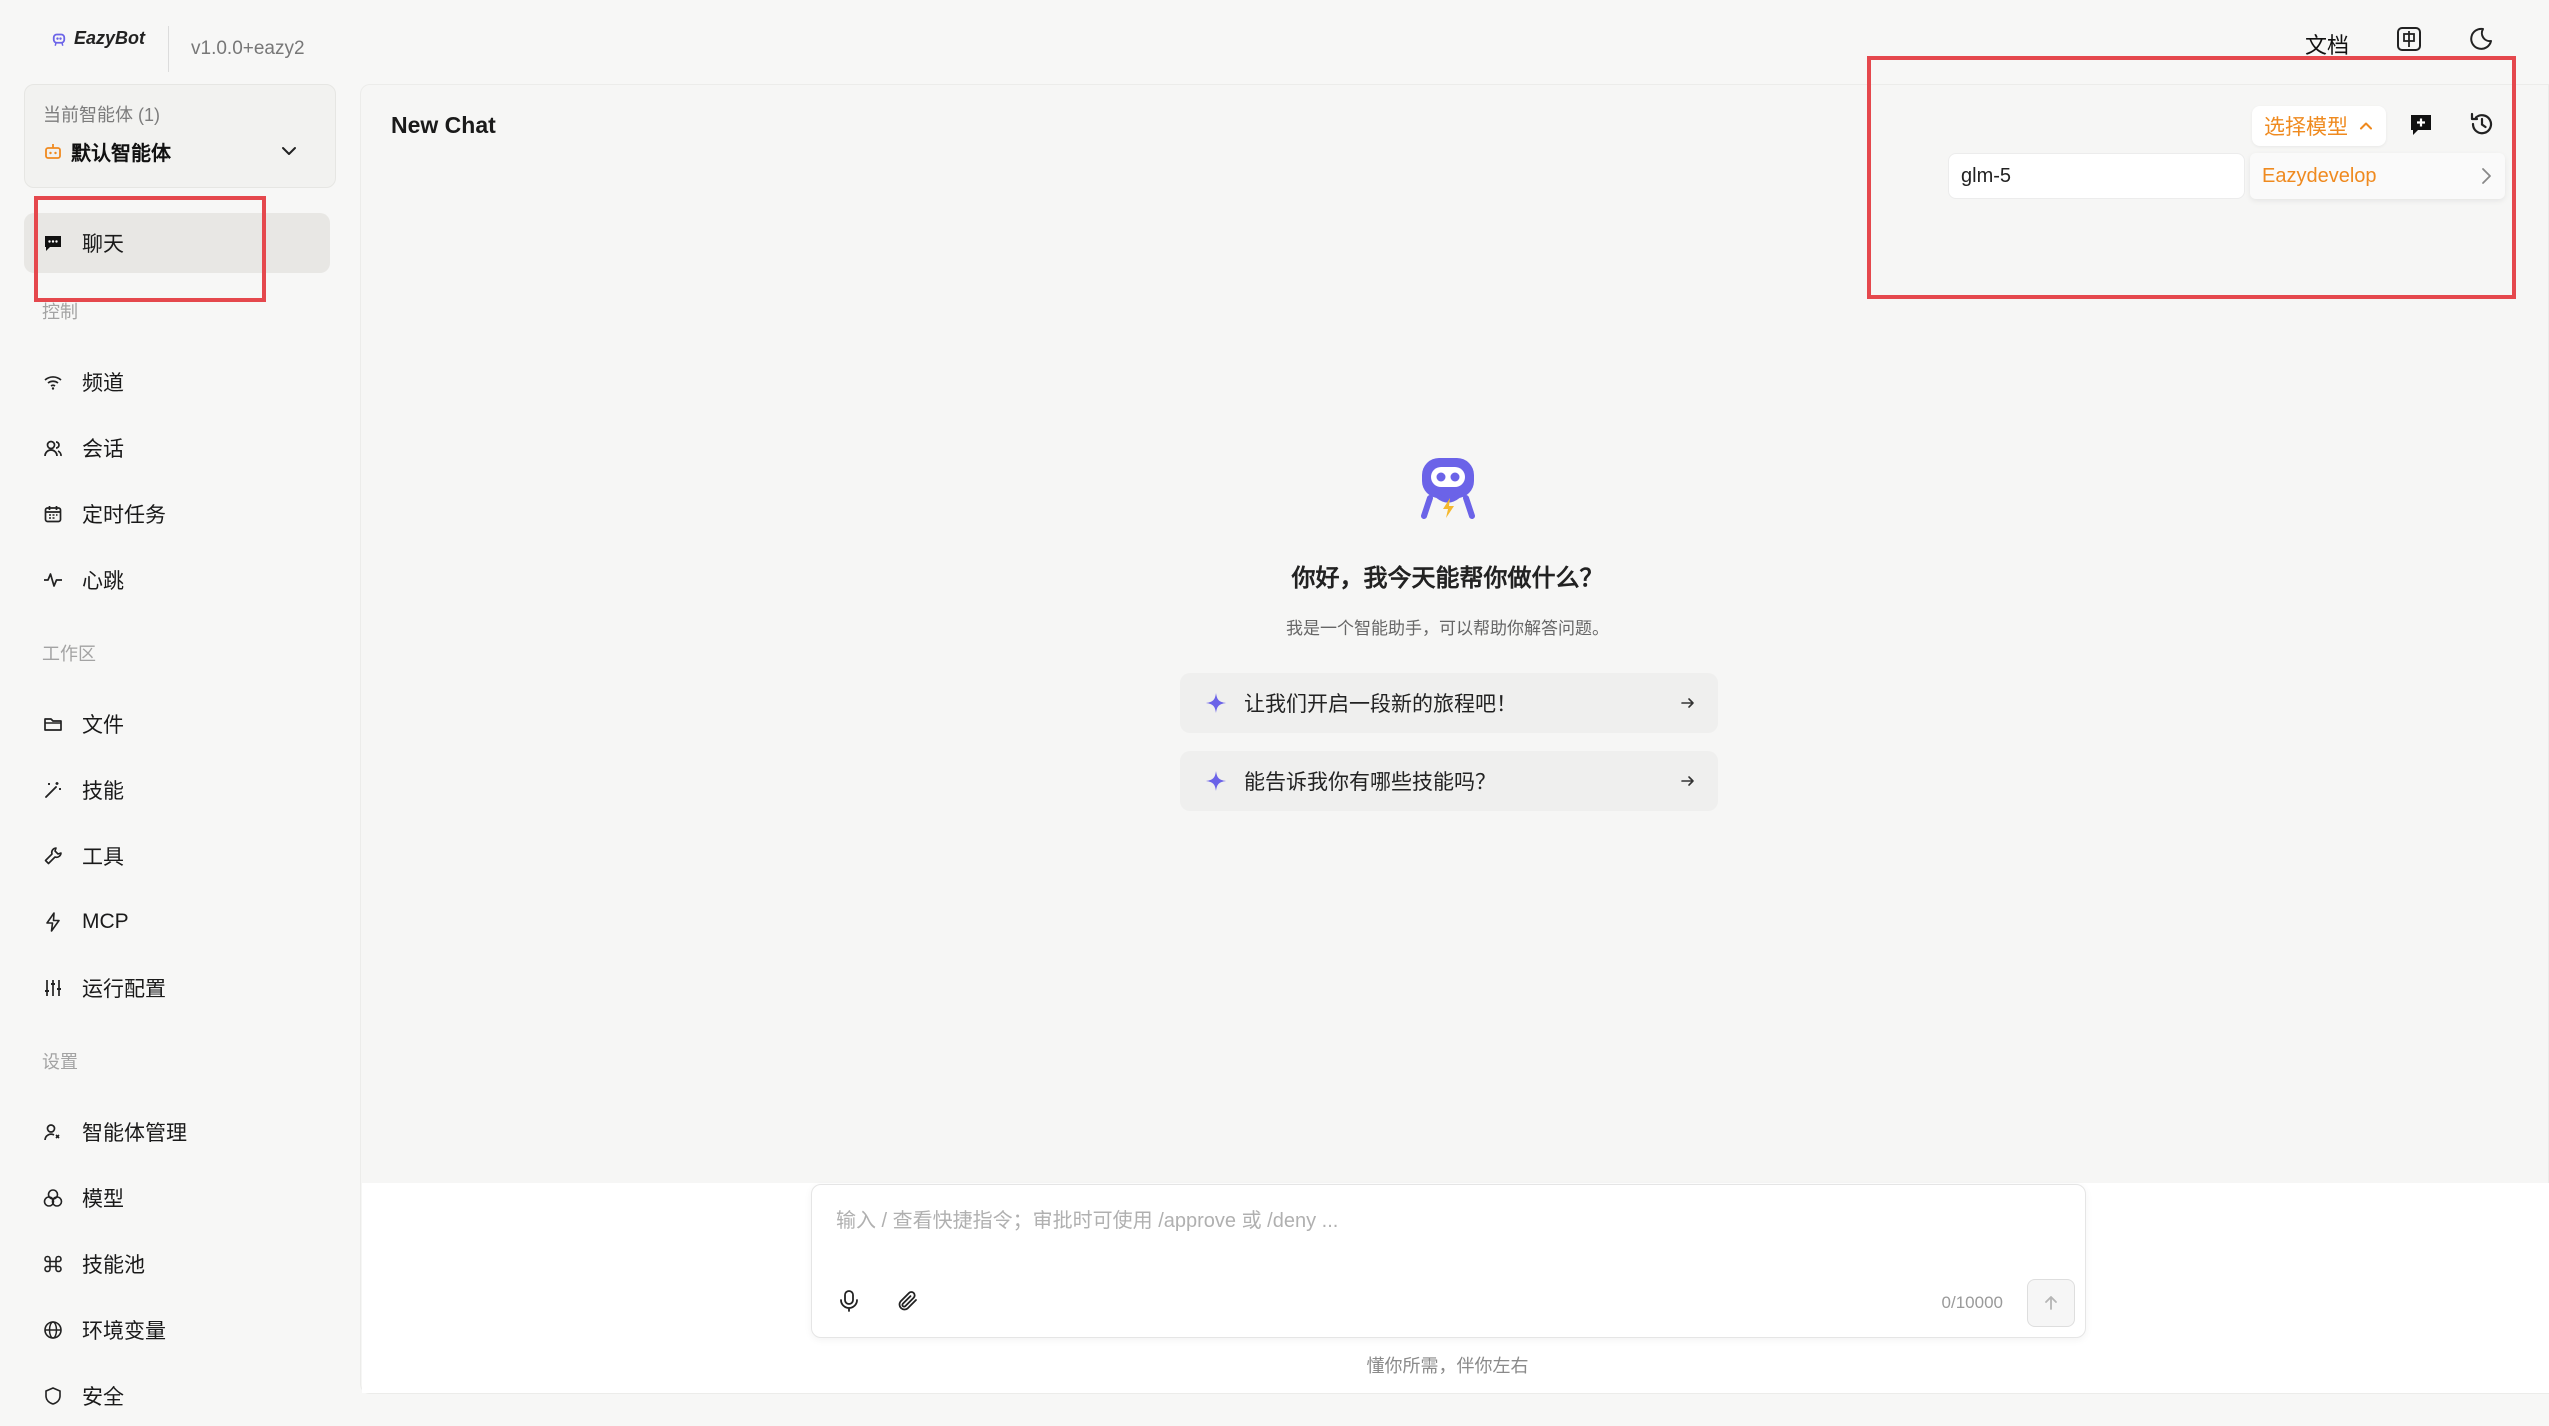  Describe the element at coordinates (1380, 704) in the screenshot. I see `suggestion-text: 让我们开启一段新的旅程吧！` at that location.